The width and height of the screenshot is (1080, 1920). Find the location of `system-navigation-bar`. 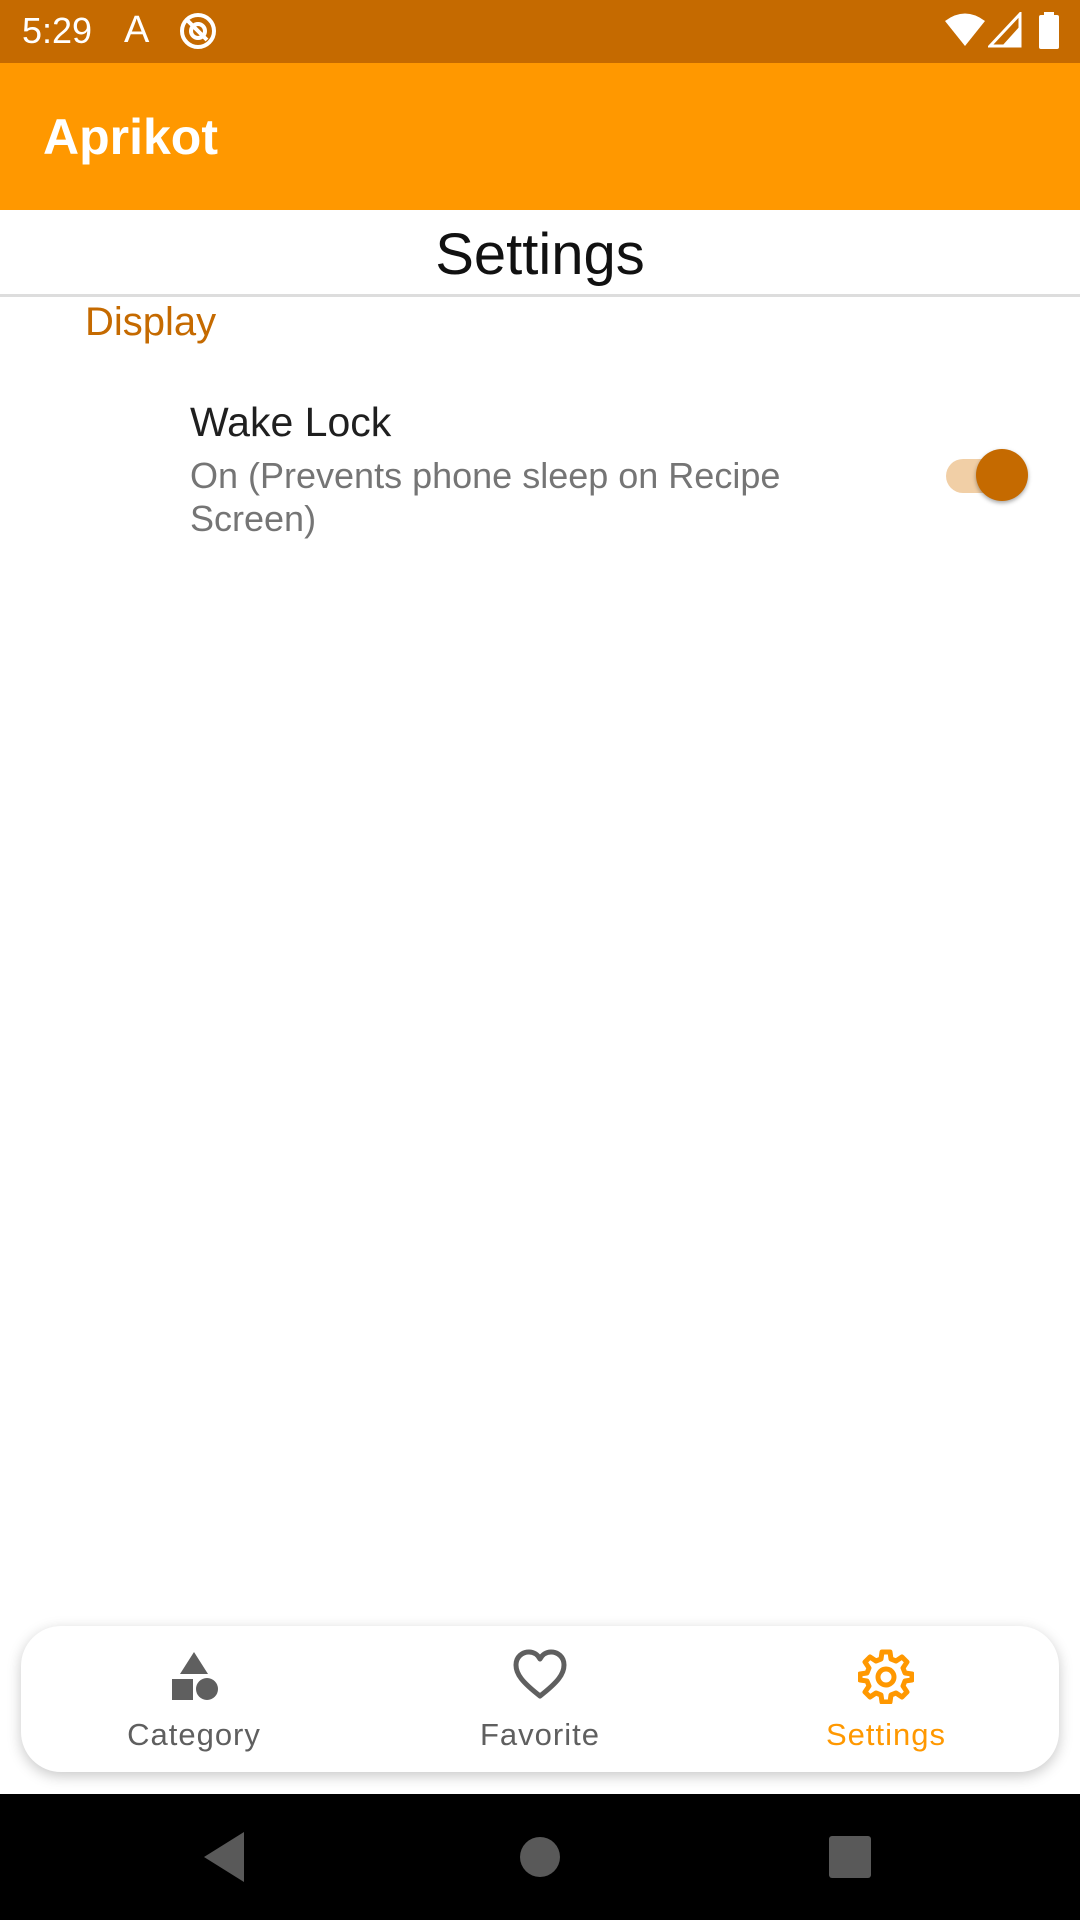

system-navigation-bar is located at coordinates (540, 1857).